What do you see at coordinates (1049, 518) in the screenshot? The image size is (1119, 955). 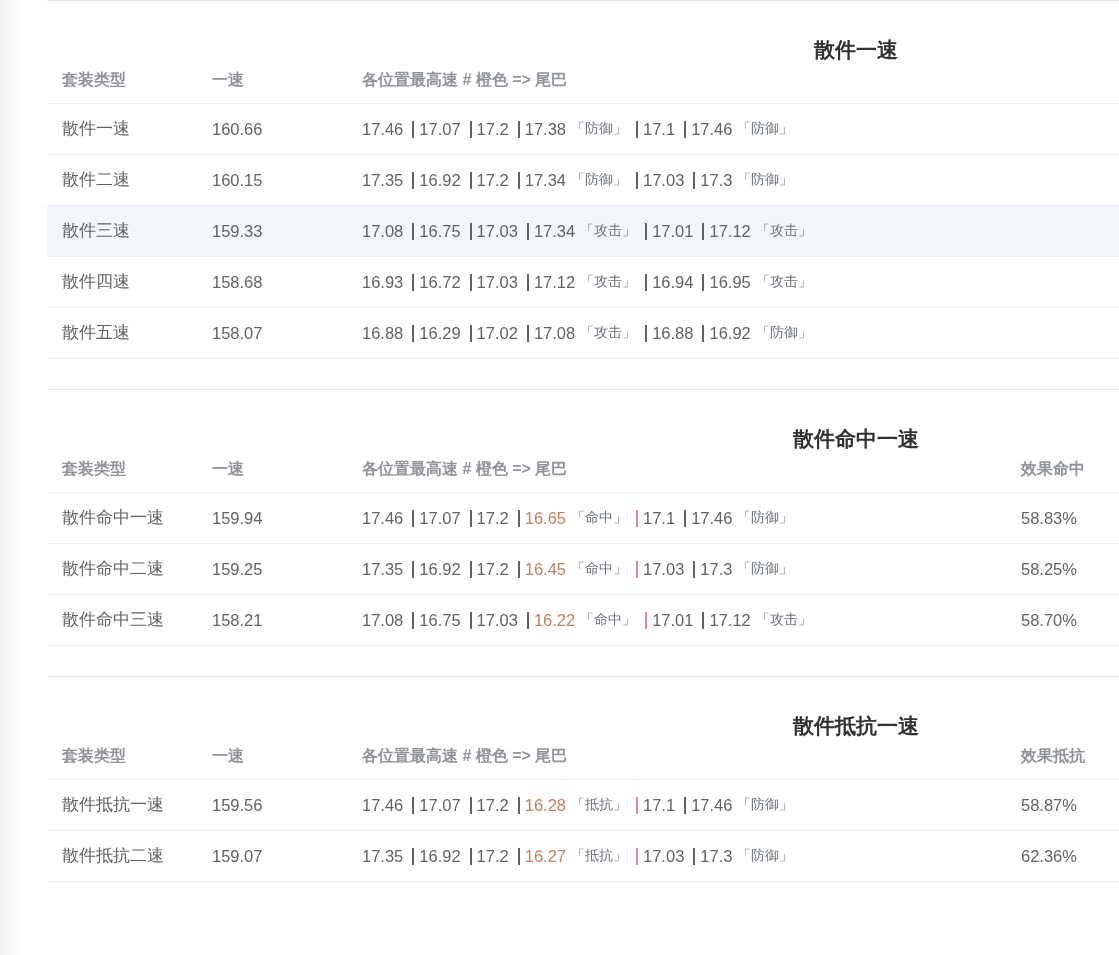 I see `table-cell-text: 58.83%` at bounding box center [1049, 518].